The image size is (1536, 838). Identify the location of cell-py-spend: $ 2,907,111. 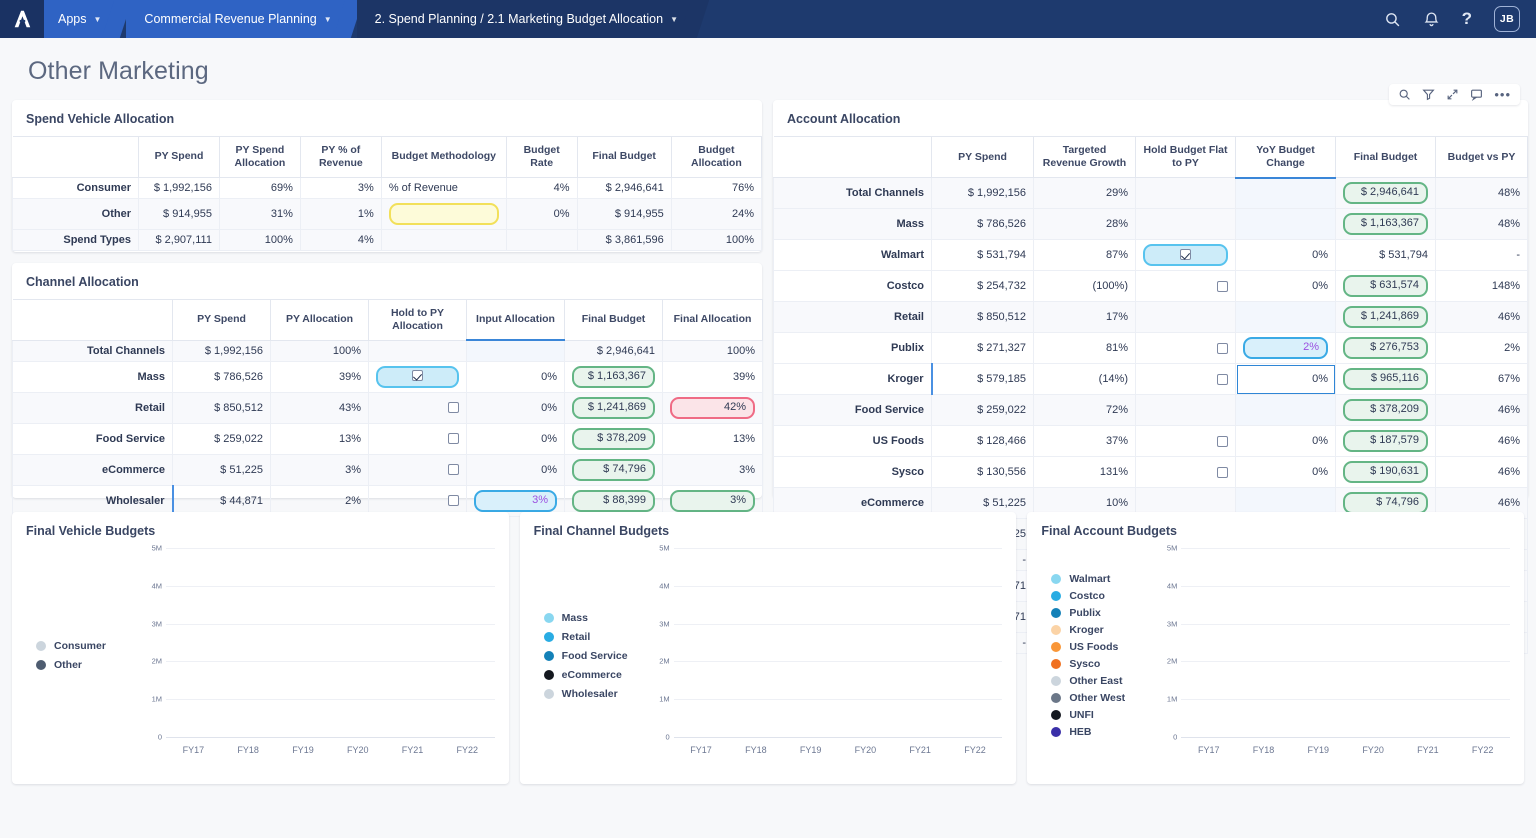
(179, 239).